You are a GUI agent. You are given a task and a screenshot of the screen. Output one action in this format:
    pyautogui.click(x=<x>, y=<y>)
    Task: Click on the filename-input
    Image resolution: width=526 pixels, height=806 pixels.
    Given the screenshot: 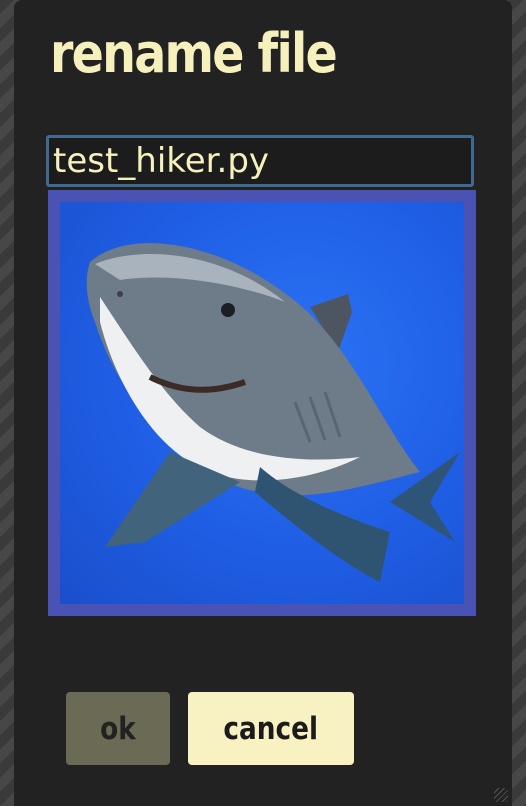 What is the action you would take?
    pyautogui.click(x=260, y=161)
    